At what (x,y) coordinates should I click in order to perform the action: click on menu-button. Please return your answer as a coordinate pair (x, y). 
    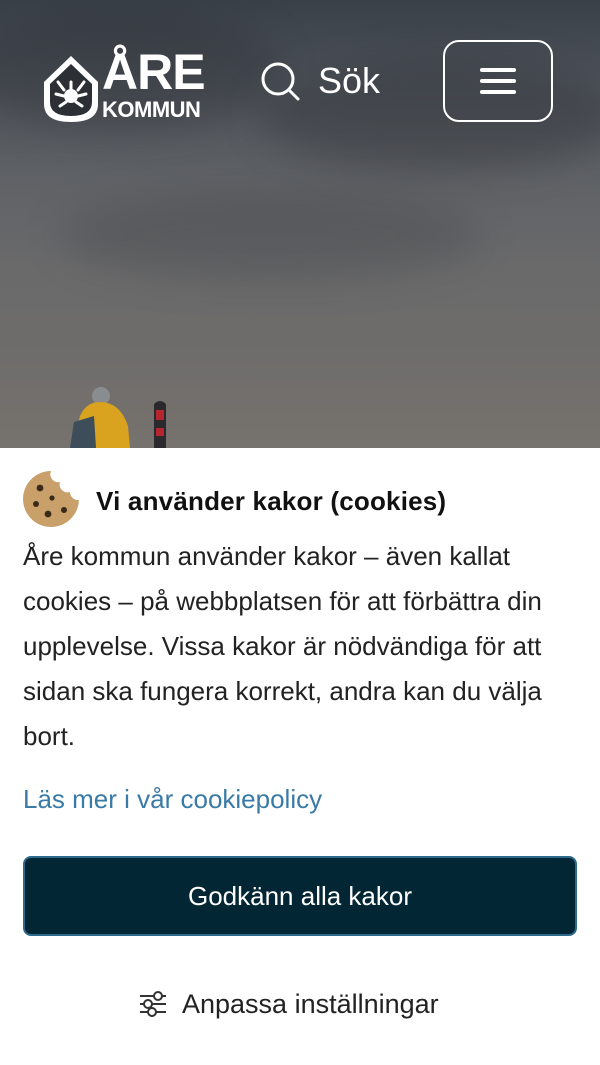
    Looking at the image, I should click on (498, 81).